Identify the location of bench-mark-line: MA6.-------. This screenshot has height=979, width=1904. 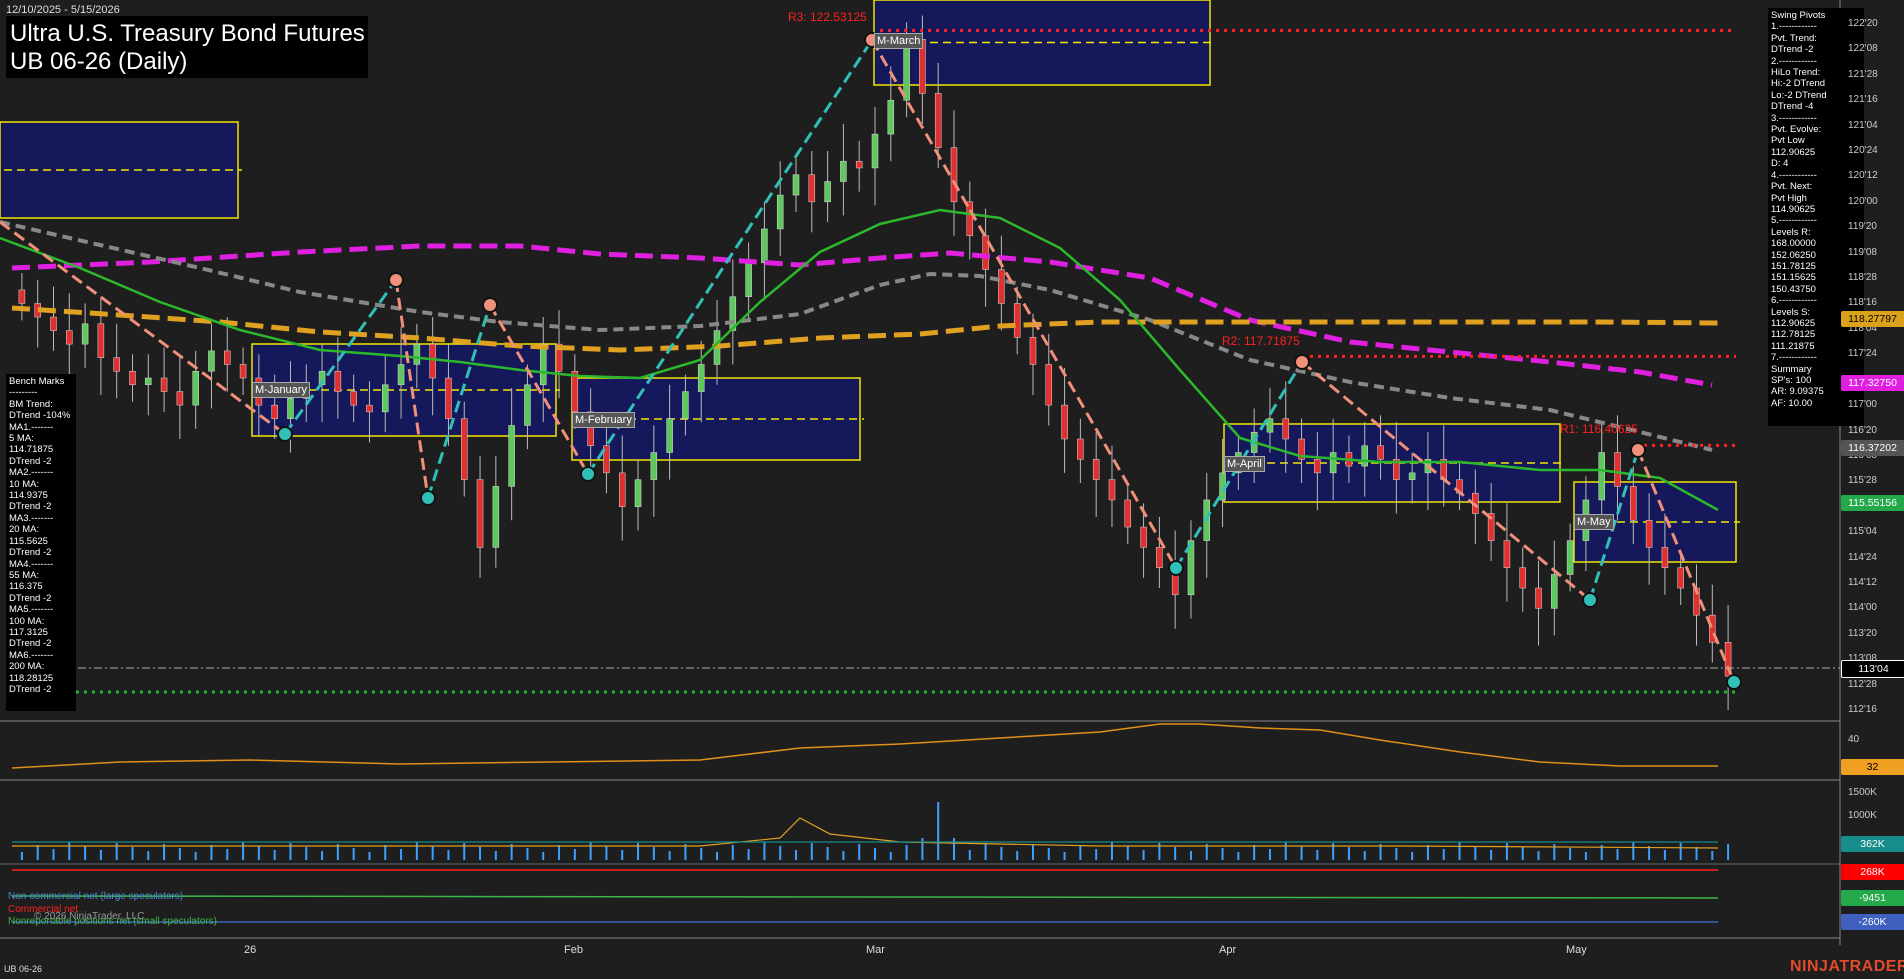
(31, 655).